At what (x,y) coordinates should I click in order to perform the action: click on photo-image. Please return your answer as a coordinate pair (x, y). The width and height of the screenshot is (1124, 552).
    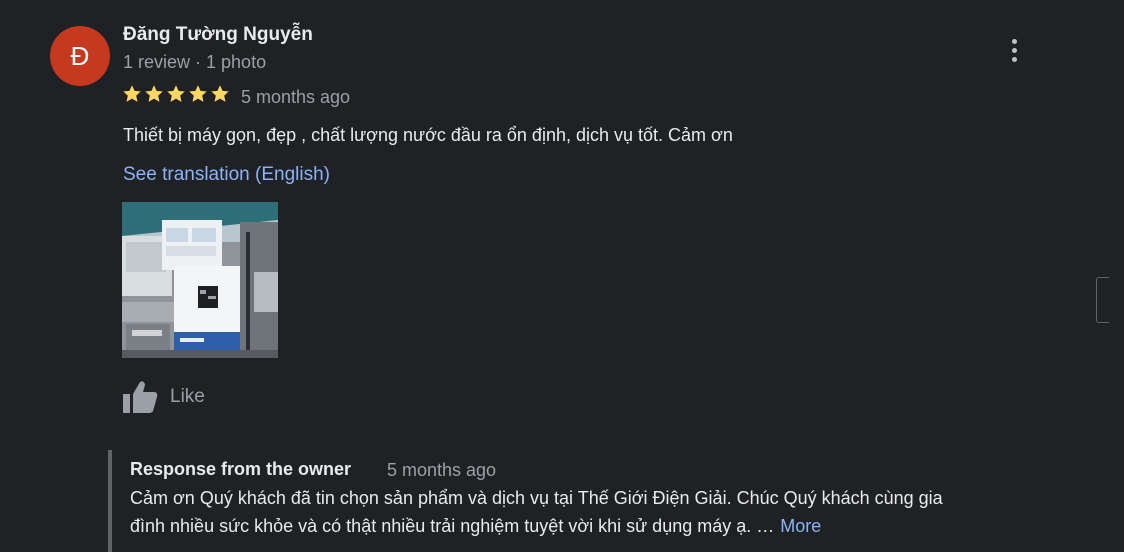
    Looking at the image, I should click on (200, 280).